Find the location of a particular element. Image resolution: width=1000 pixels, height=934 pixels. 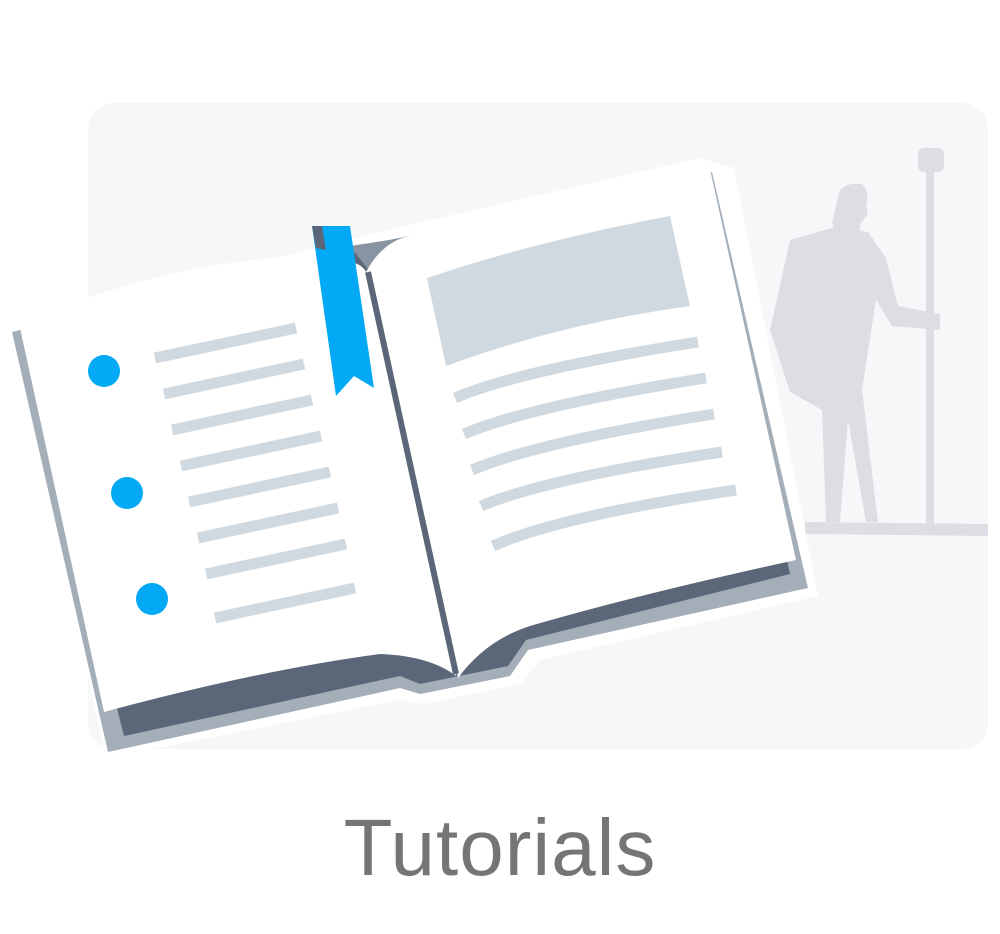

tile-title: Tutorials is located at coordinates (500, 847).